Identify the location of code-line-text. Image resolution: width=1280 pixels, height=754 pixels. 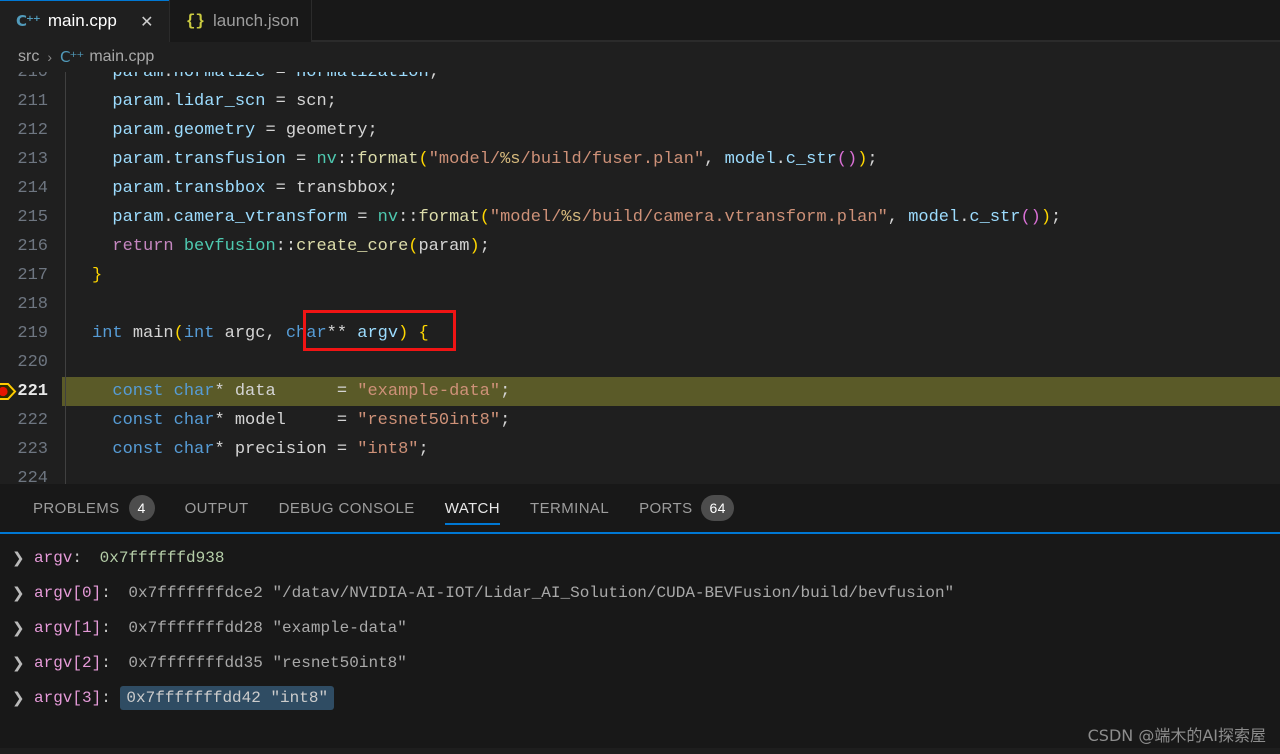
(686, 362).